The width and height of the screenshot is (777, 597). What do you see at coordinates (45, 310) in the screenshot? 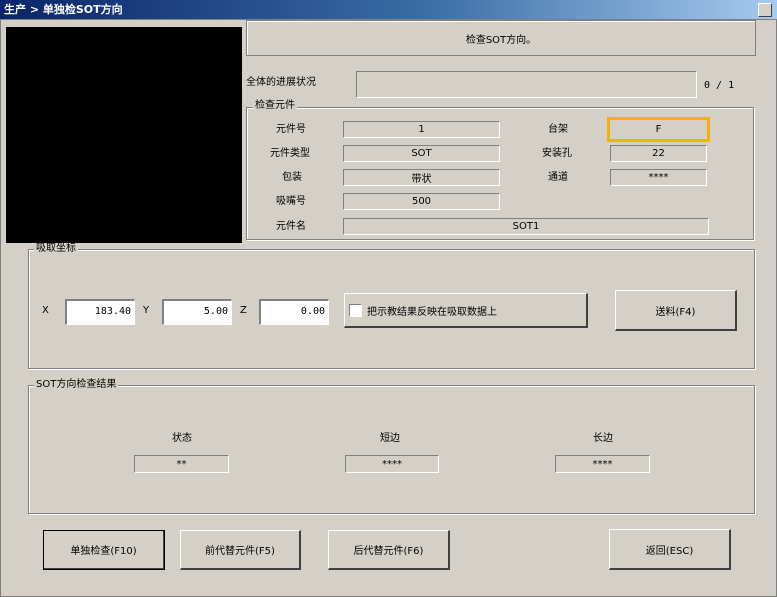
I see `x-label: X` at bounding box center [45, 310].